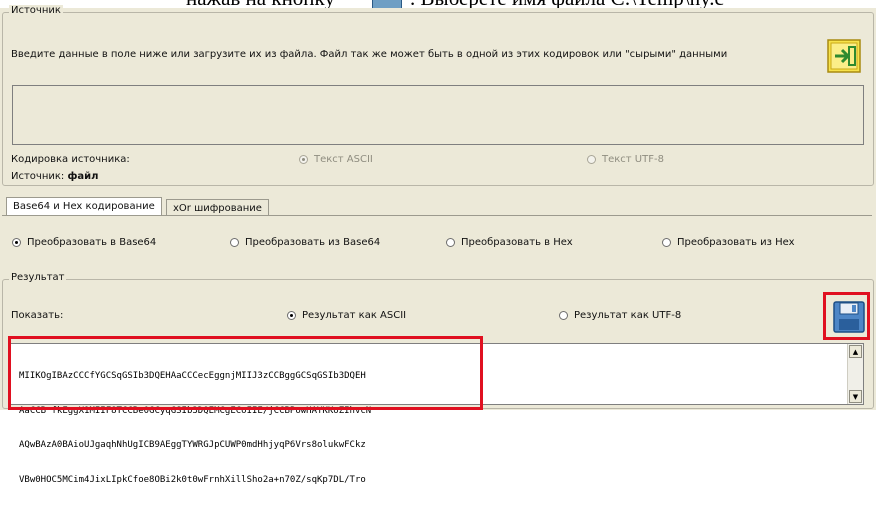  What do you see at coordinates (36, 10) in the screenshot?
I see `source-group-title: Источник` at bounding box center [36, 10].